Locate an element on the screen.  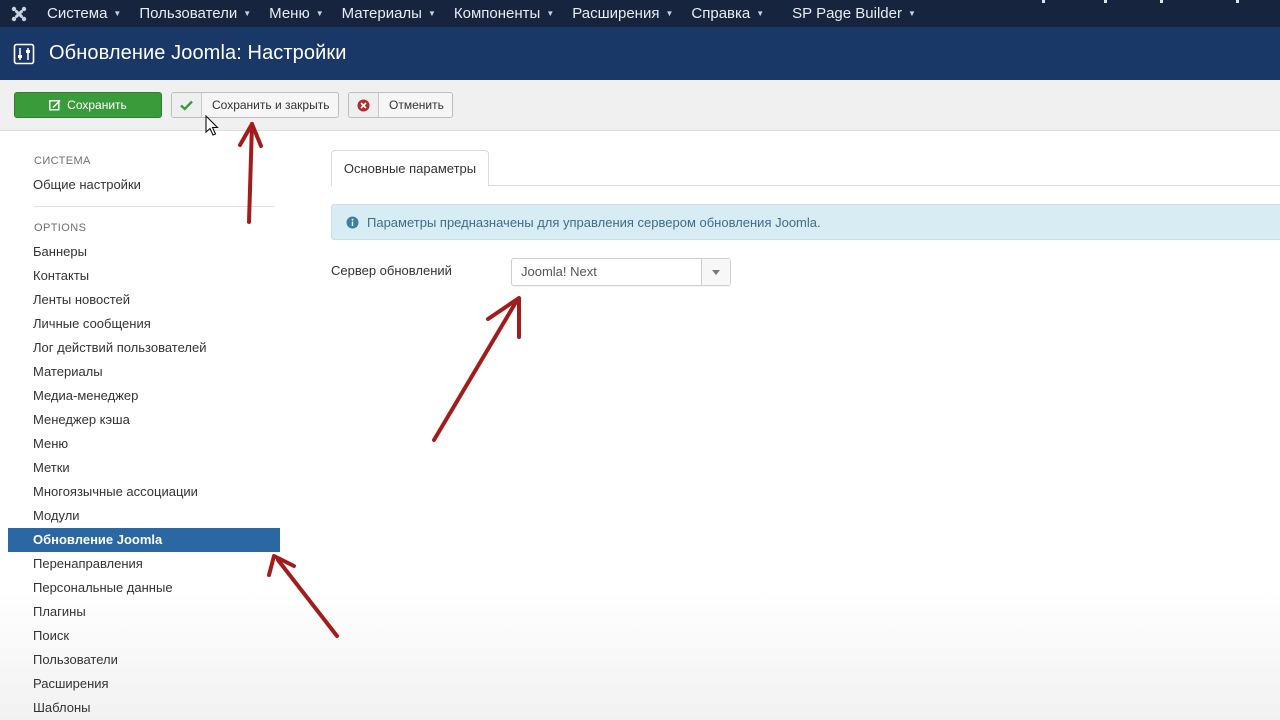
sidebar-item-action-logs: Лог действий пользователей is located at coordinates (144, 348).